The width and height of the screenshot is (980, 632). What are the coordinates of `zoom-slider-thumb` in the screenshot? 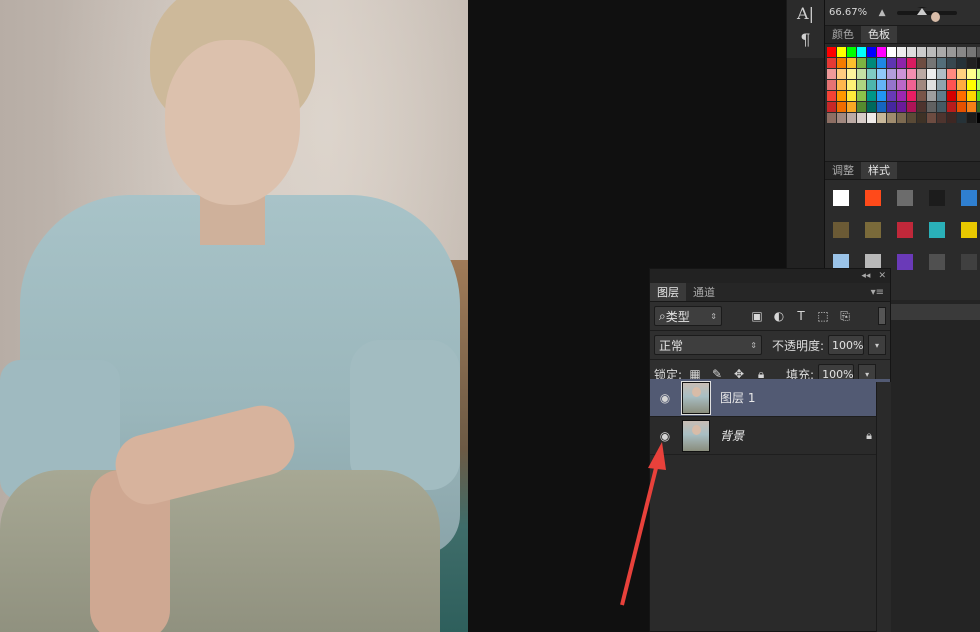 It's located at (929, 14).